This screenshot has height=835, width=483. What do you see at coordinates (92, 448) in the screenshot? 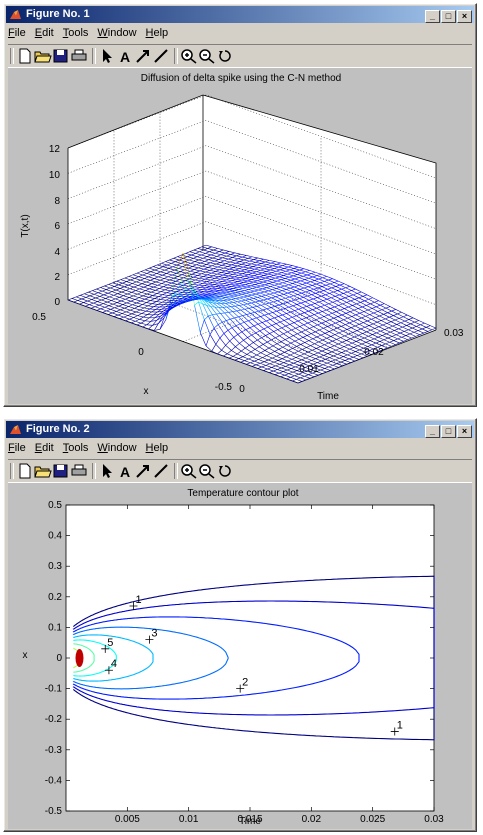
I see `figure2-menubar: File Edit Tools Window Help` at bounding box center [92, 448].